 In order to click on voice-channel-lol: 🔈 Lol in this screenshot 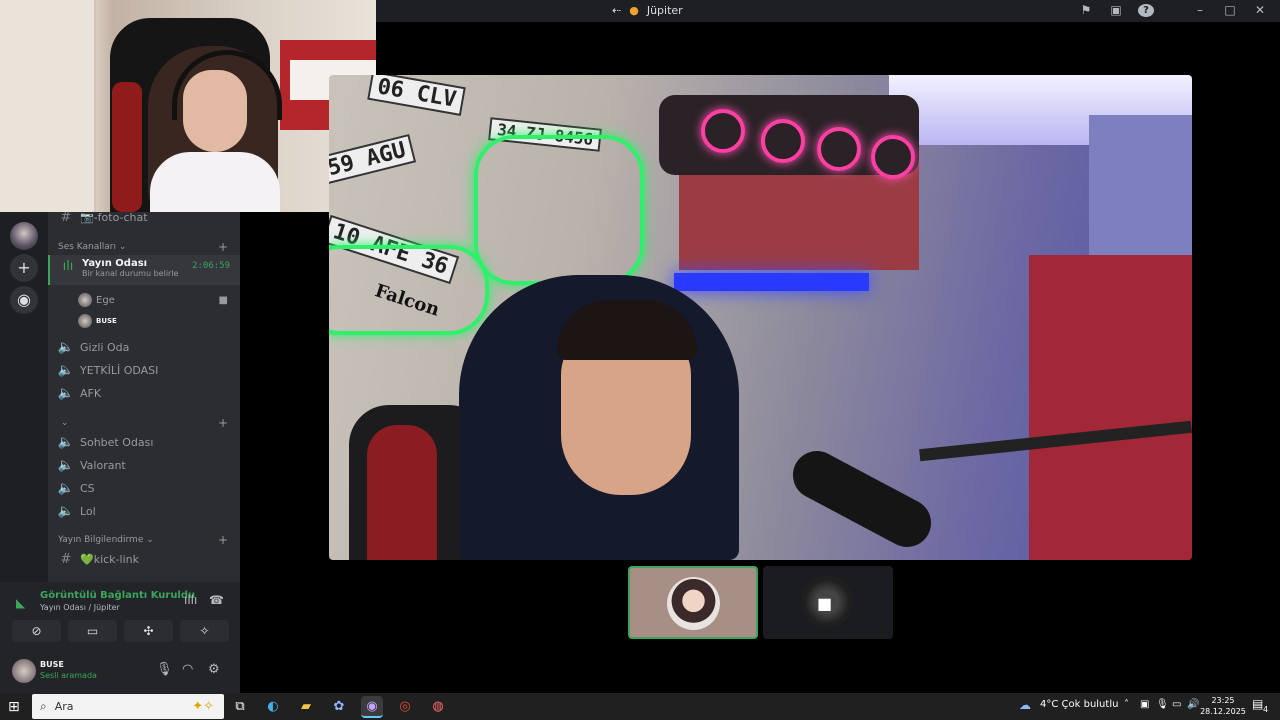, I will do `click(144, 511)`.